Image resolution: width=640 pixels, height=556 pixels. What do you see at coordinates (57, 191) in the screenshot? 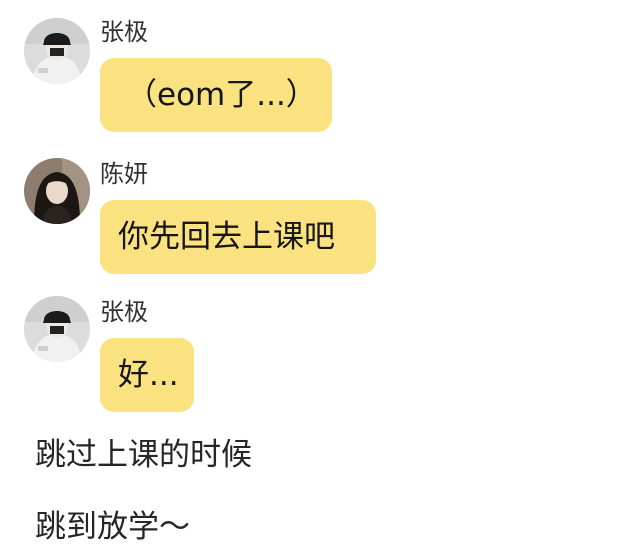
I see `user-avatar-dark-hair-icon` at bounding box center [57, 191].